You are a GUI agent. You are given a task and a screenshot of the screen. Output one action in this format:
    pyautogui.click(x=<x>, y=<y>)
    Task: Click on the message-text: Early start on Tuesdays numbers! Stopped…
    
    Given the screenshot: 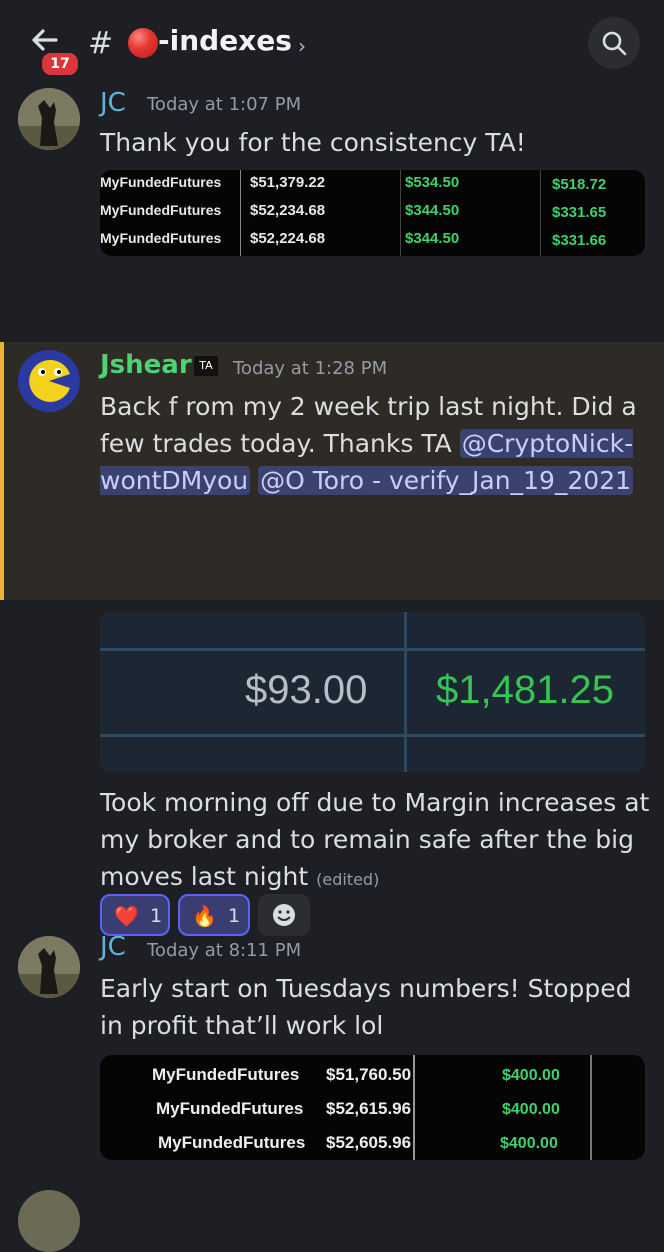 What is the action you would take?
    pyautogui.click(x=366, y=1007)
    